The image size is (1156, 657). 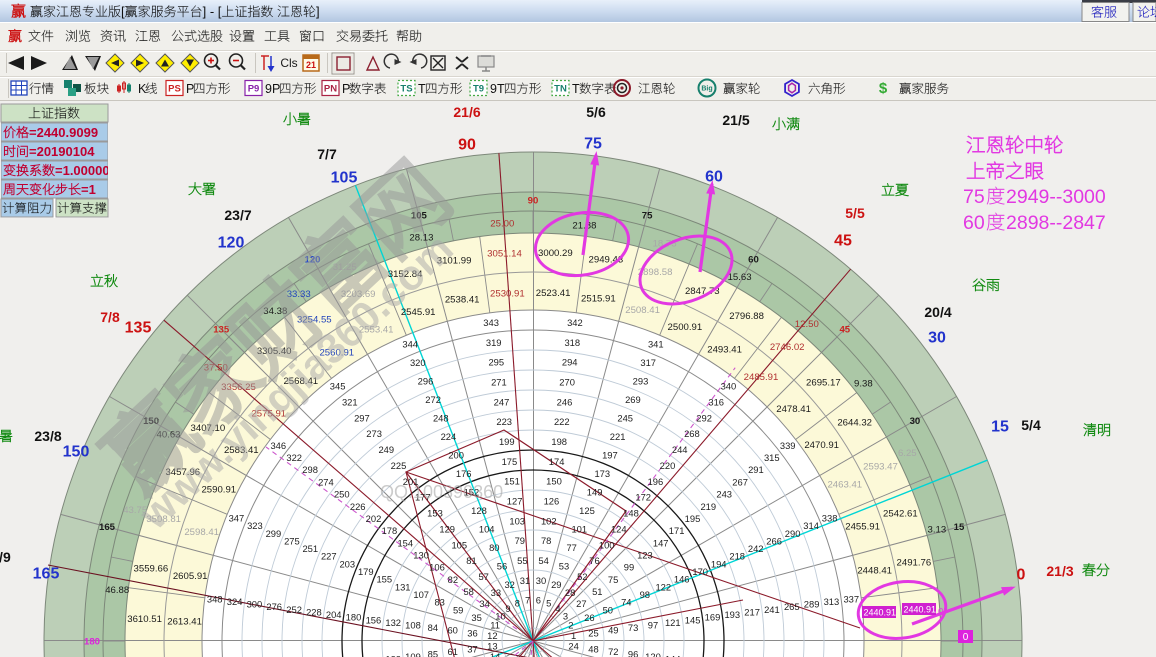 What do you see at coordinates (484, 603) in the screenshot?
I see `svg-text: 34` at bounding box center [484, 603].